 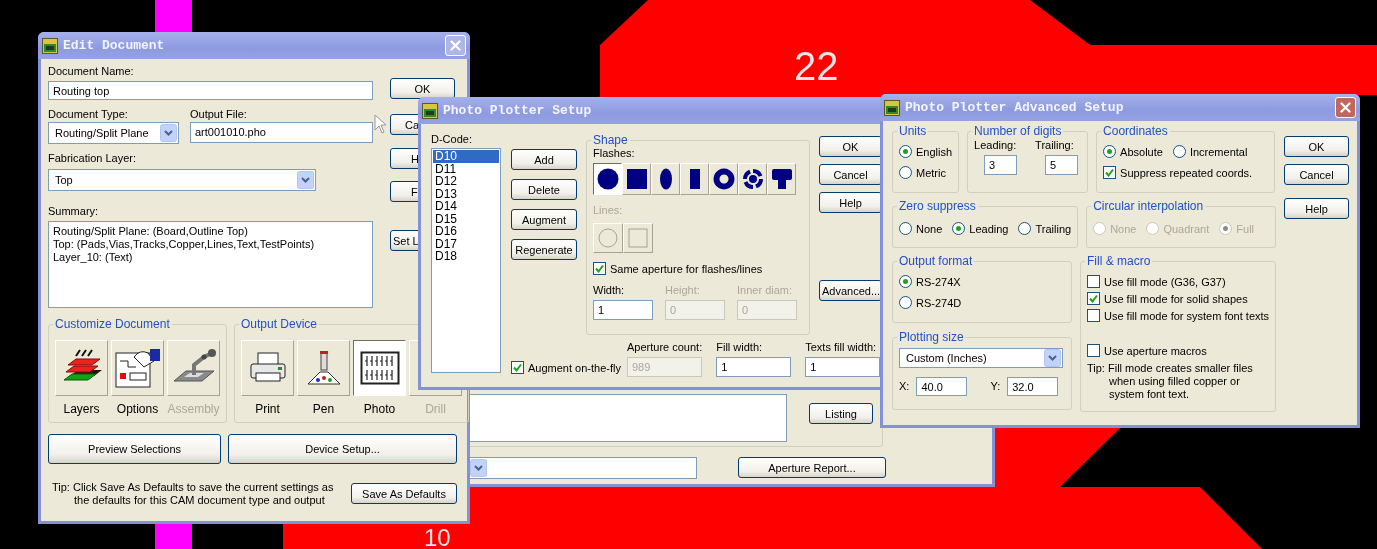 I want to click on group-title: Output format, so click(x=936, y=261).